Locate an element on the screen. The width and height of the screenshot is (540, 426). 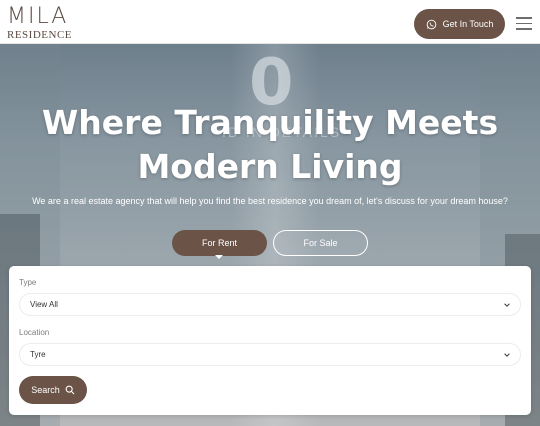
headline-line-2: Modern Living is located at coordinates (270, 166).